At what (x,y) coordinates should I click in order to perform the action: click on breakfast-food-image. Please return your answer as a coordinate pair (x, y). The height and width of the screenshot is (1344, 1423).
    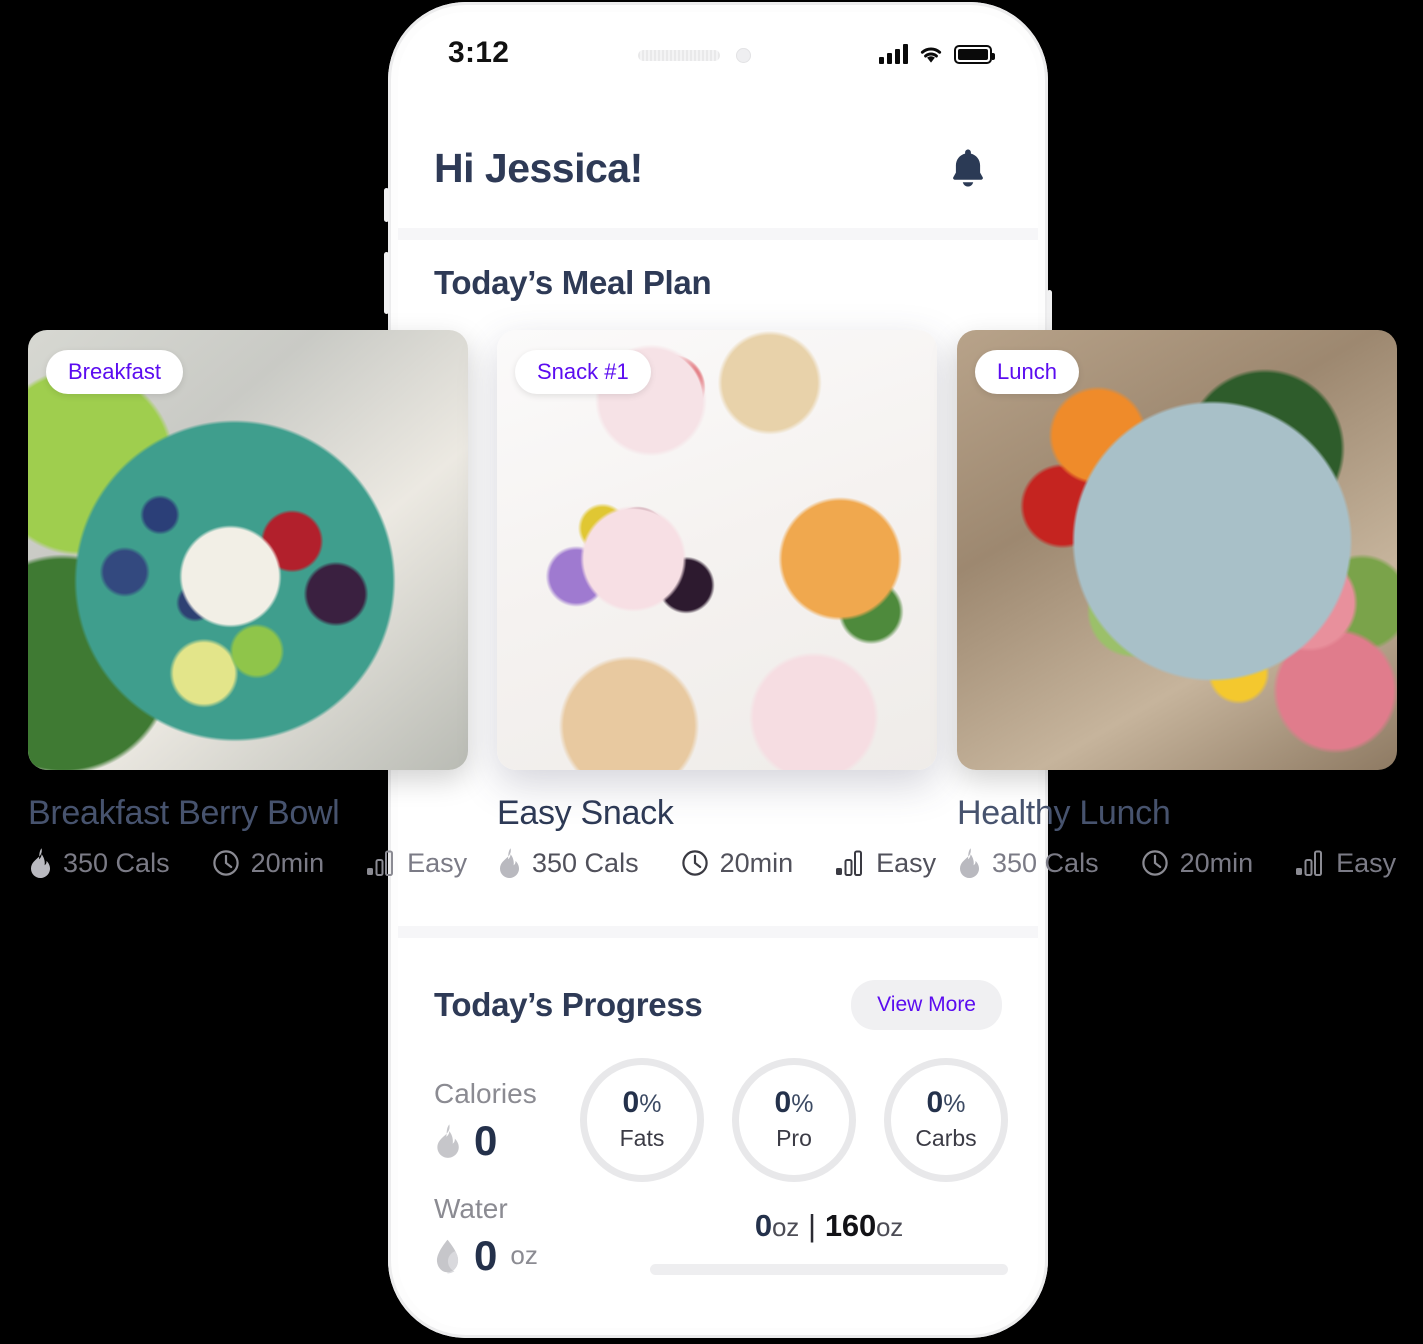
    Looking at the image, I should click on (248, 550).